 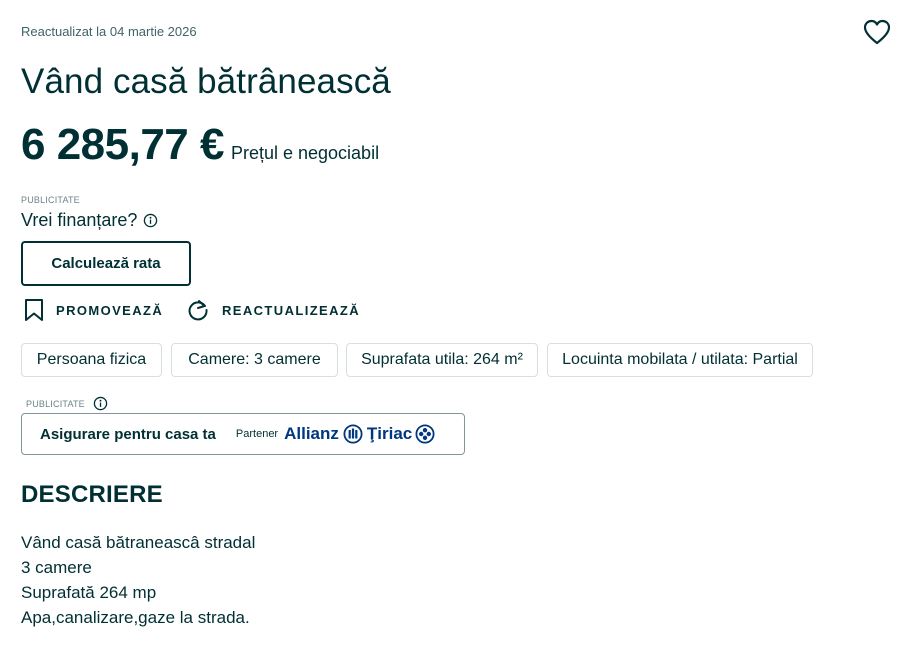 What do you see at coordinates (425, 434) in the screenshot?
I see `tiriac-cross-icon` at bounding box center [425, 434].